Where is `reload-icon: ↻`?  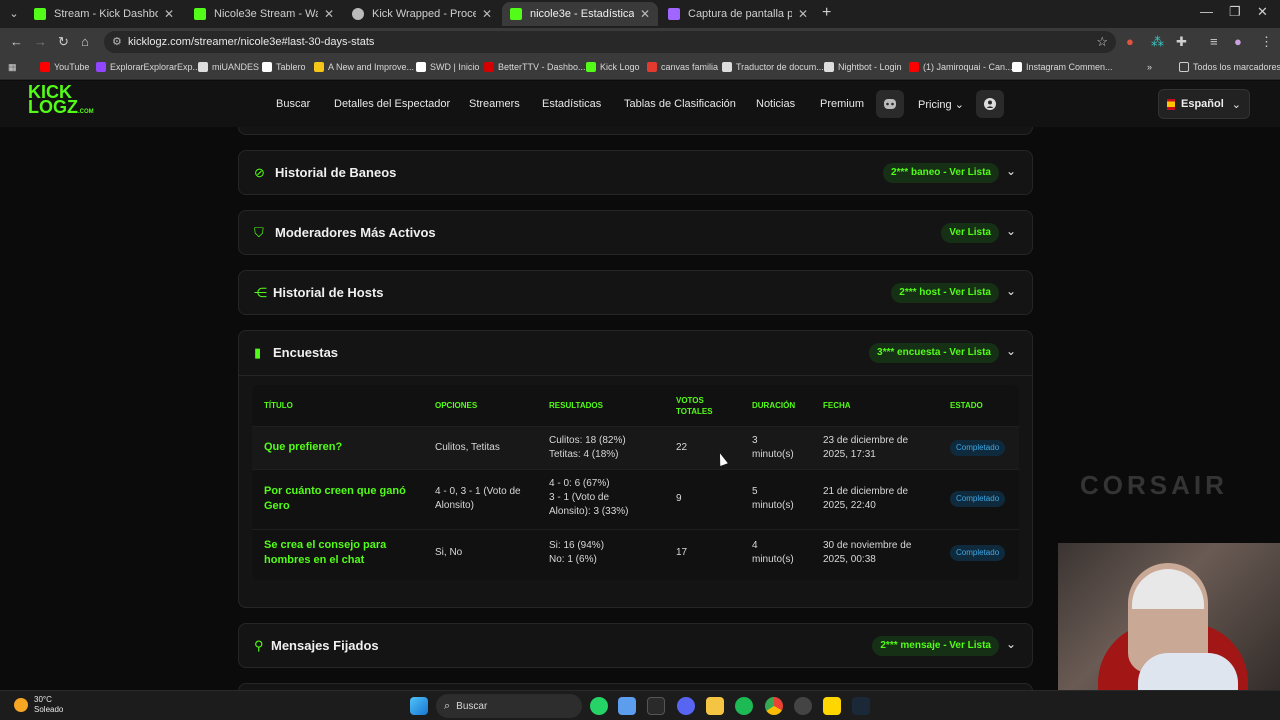 reload-icon: ↻ is located at coordinates (63, 42).